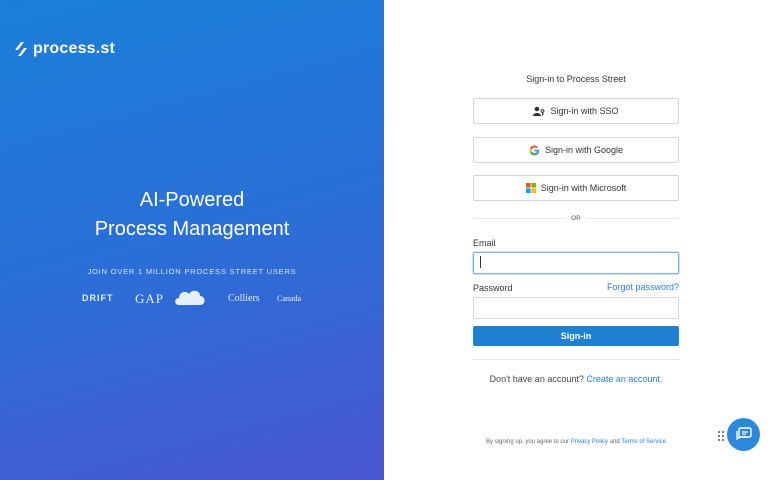 The image size is (768, 480). What do you see at coordinates (583, 188) in the screenshot?
I see `microsoft-signin-label: Sign-in with Microsoft` at bounding box center [583, 188].